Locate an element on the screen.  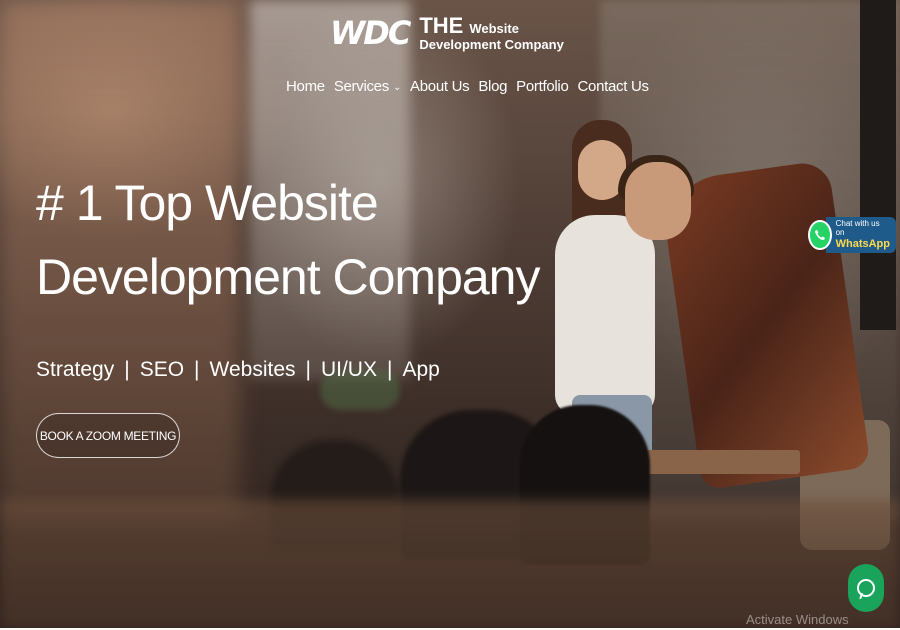
whatsapp-chat-button: Chat with us on WhatsApp is located at coordinates (852, 235).